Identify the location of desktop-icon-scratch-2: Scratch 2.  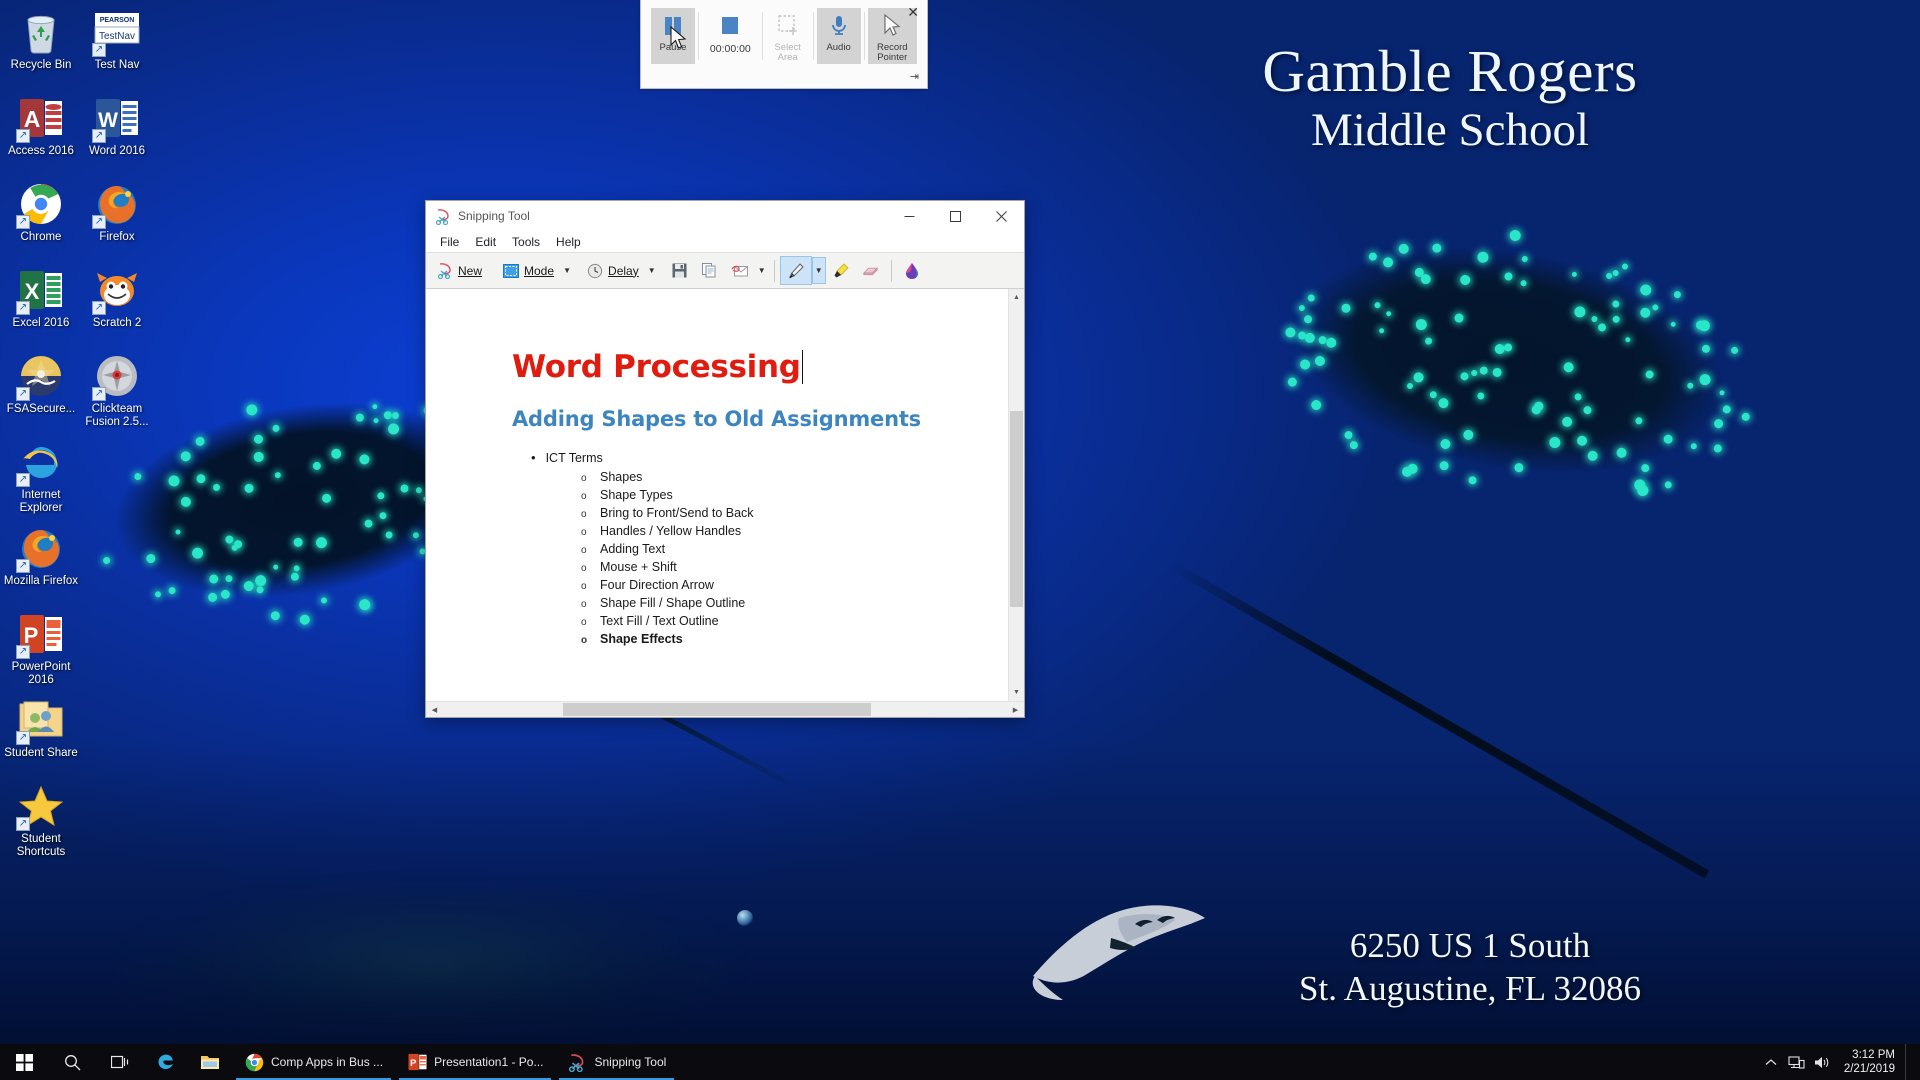
(117, 309).